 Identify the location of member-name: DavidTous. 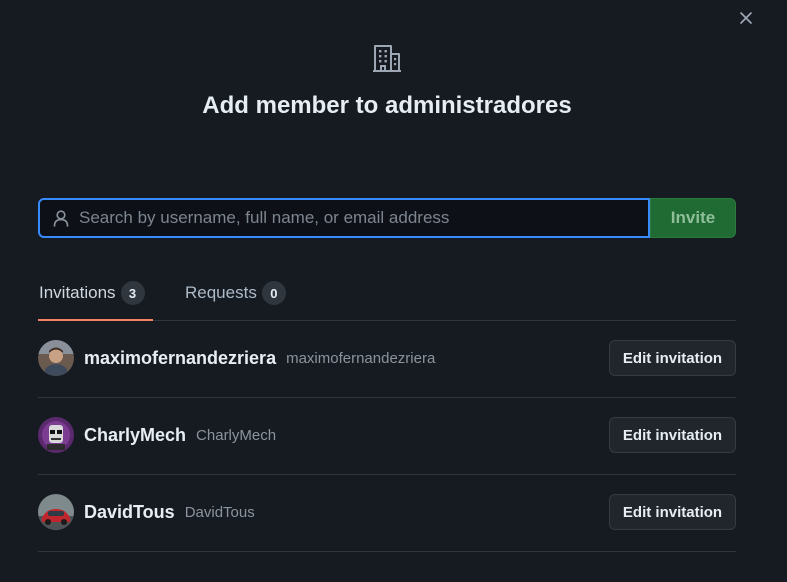
(129, 512).